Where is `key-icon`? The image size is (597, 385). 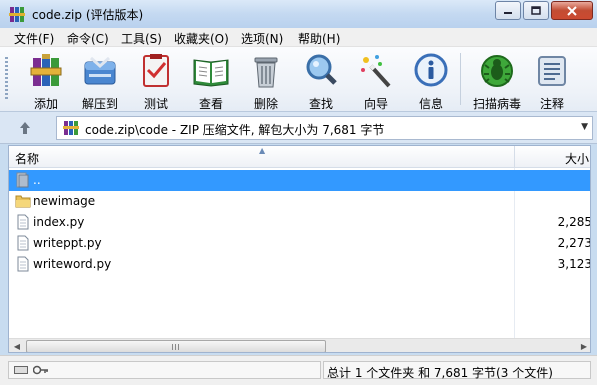 key-icon is located at coordinates (40, 370).